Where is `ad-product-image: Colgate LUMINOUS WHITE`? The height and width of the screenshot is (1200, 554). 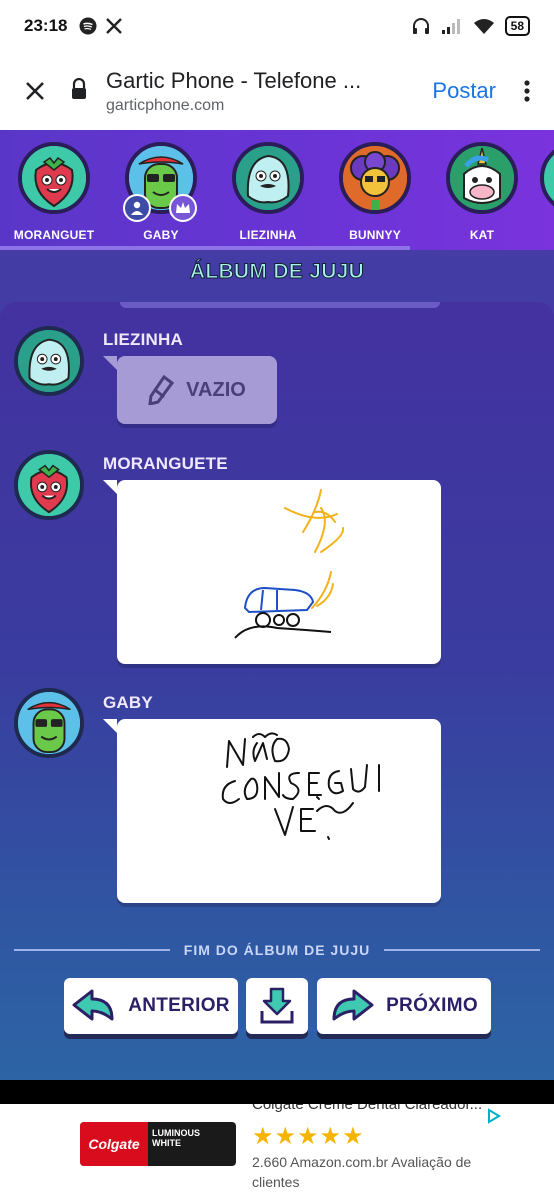
ad-product-image: Colgate LUMINOUS WHITE is located at coordinates (158, 1144).